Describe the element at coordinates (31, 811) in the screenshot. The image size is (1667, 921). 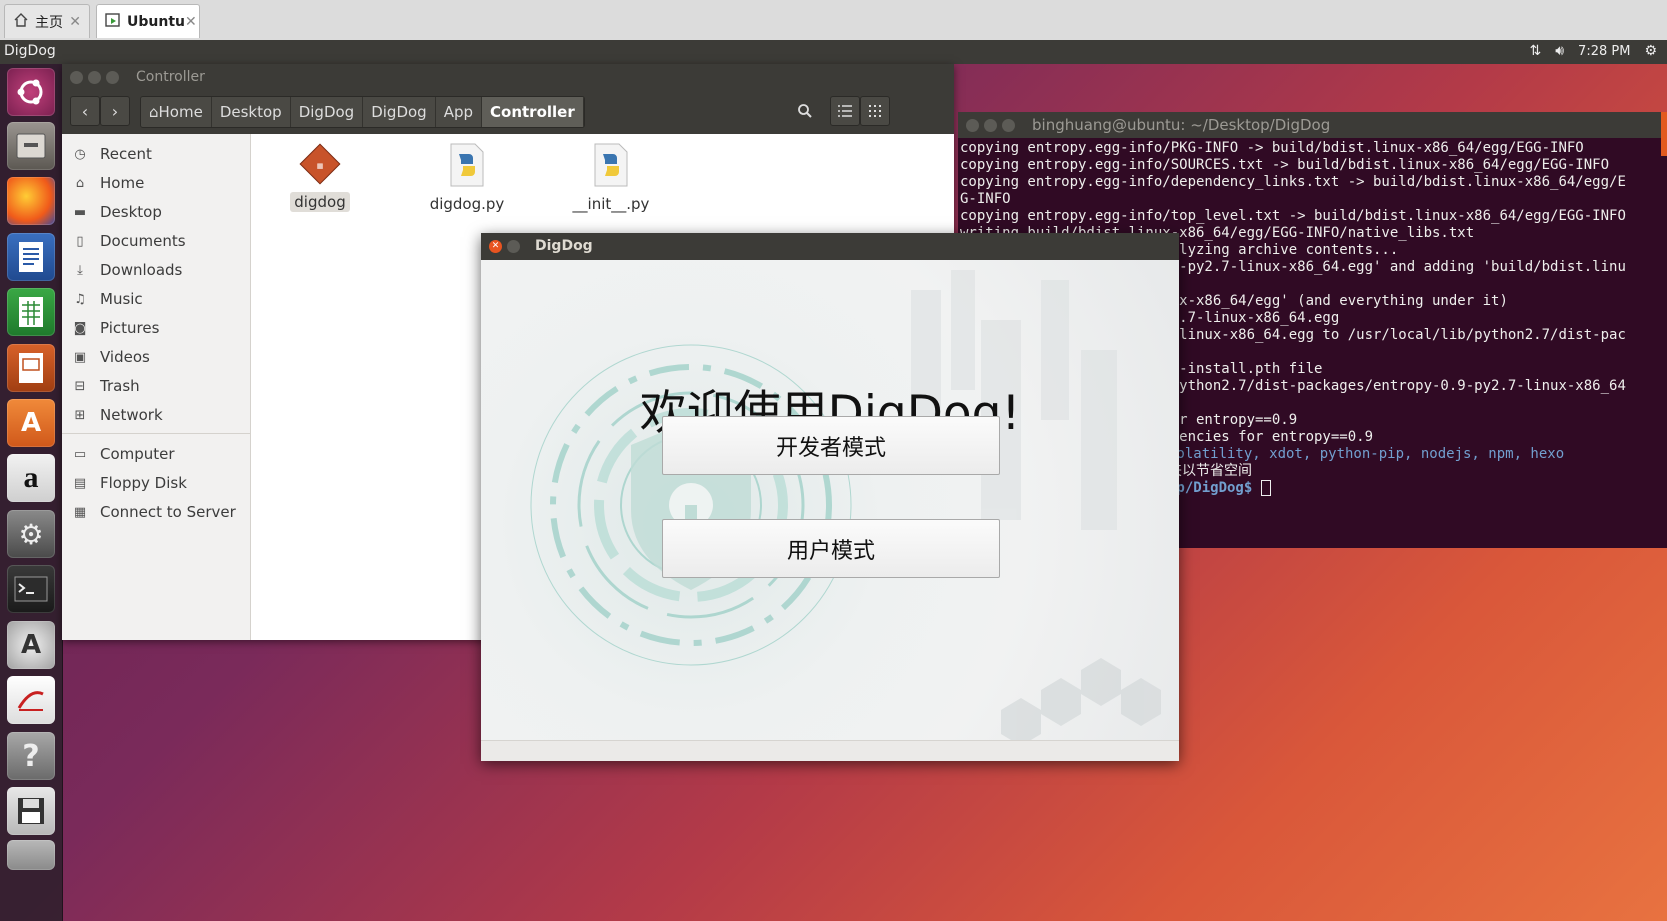
I see `floppy-disk-icon` at that location.